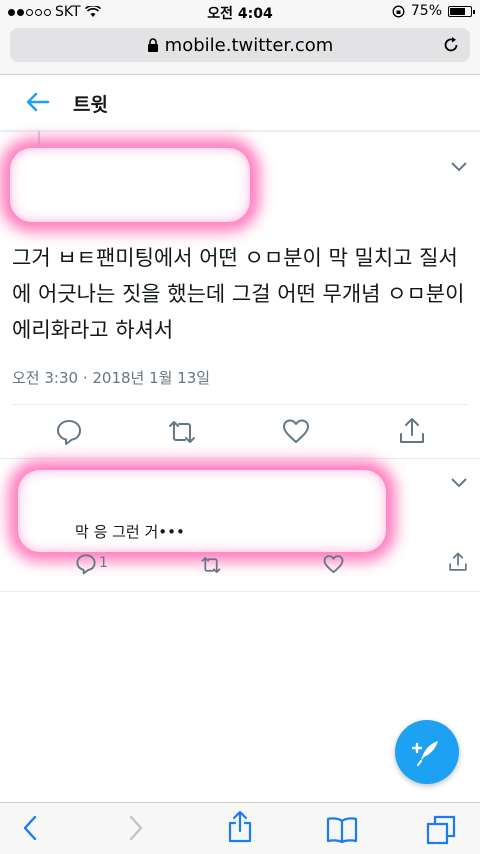 The image size is (480, 854). Describe the element at coordinates (240, 103) in the screenshot. I see `page-header: 트윗` at that location.